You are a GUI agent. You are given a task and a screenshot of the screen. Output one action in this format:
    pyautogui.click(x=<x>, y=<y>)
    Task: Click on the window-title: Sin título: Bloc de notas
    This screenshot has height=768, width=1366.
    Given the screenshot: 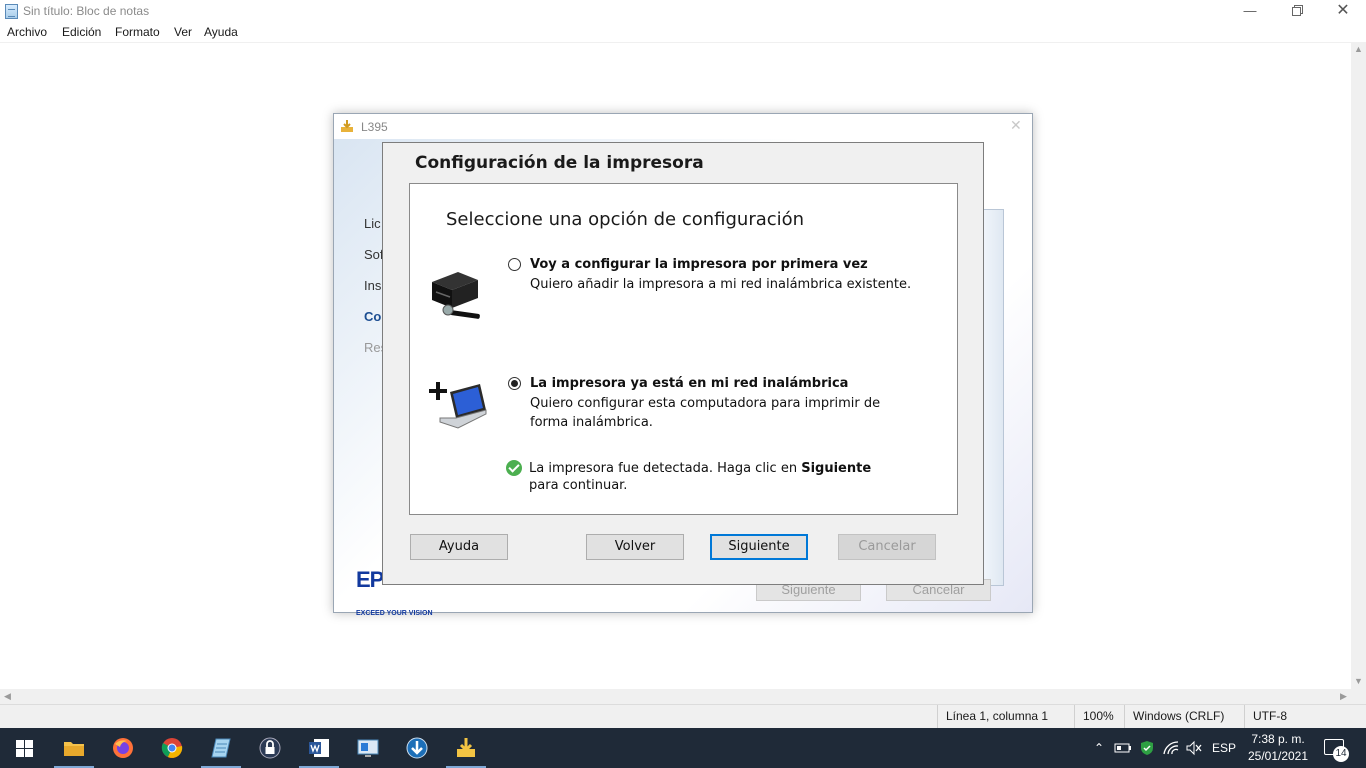 What is the action you would take?
    pyautogui.click(x=86, y=11)
    